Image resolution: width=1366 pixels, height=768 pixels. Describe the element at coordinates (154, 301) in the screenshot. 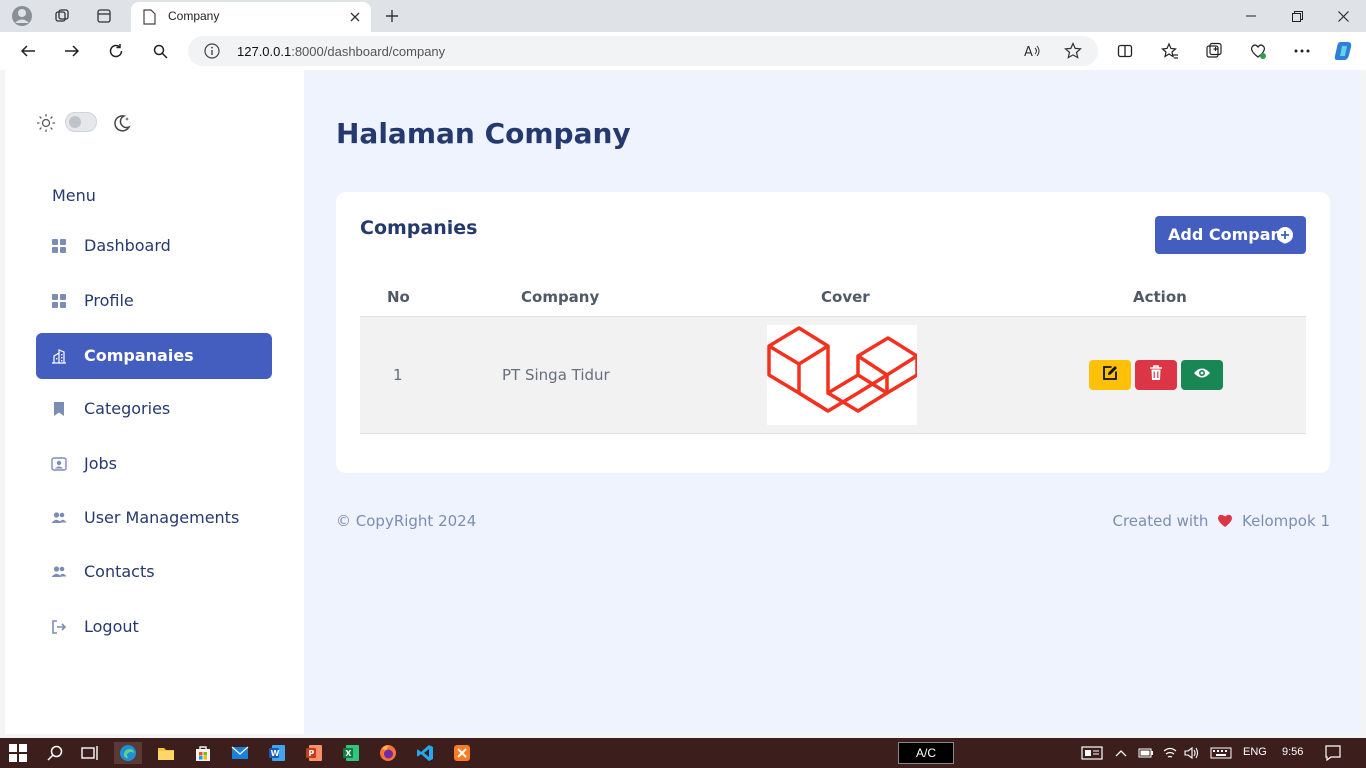

I see `sidebar-item-profile: Profile` at that location.